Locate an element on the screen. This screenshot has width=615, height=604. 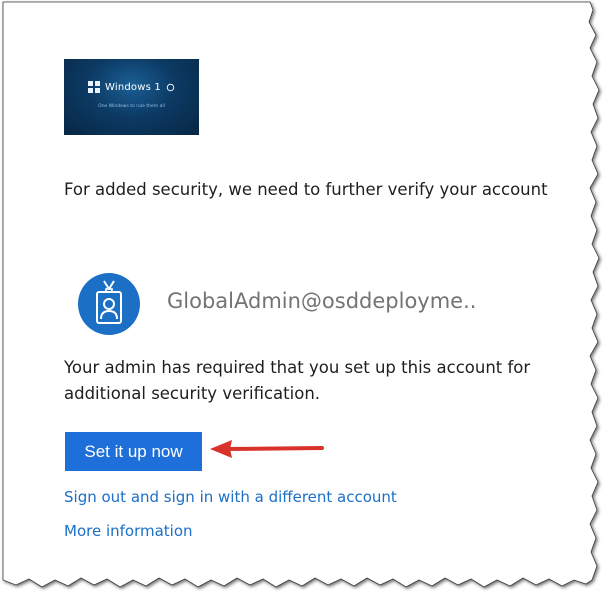
logo-ring-icon is located at coordinates (170, 87).